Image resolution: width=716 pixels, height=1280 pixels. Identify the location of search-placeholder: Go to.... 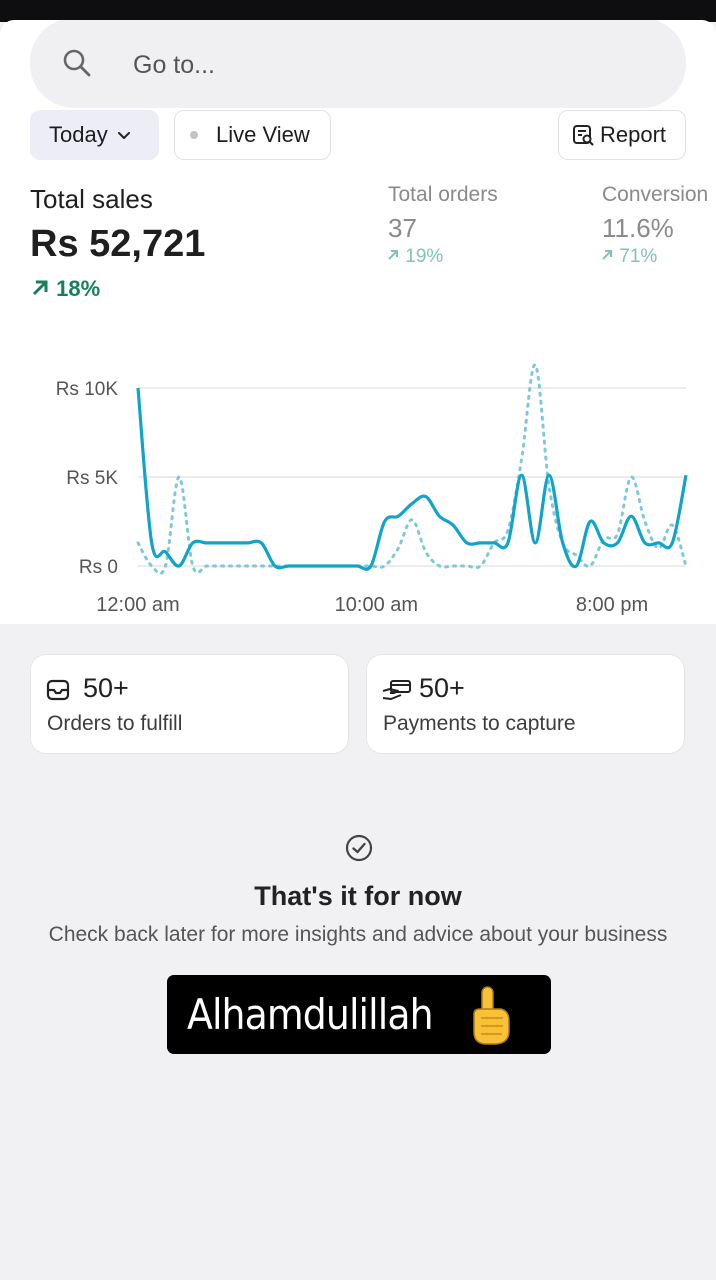
(174, 65).